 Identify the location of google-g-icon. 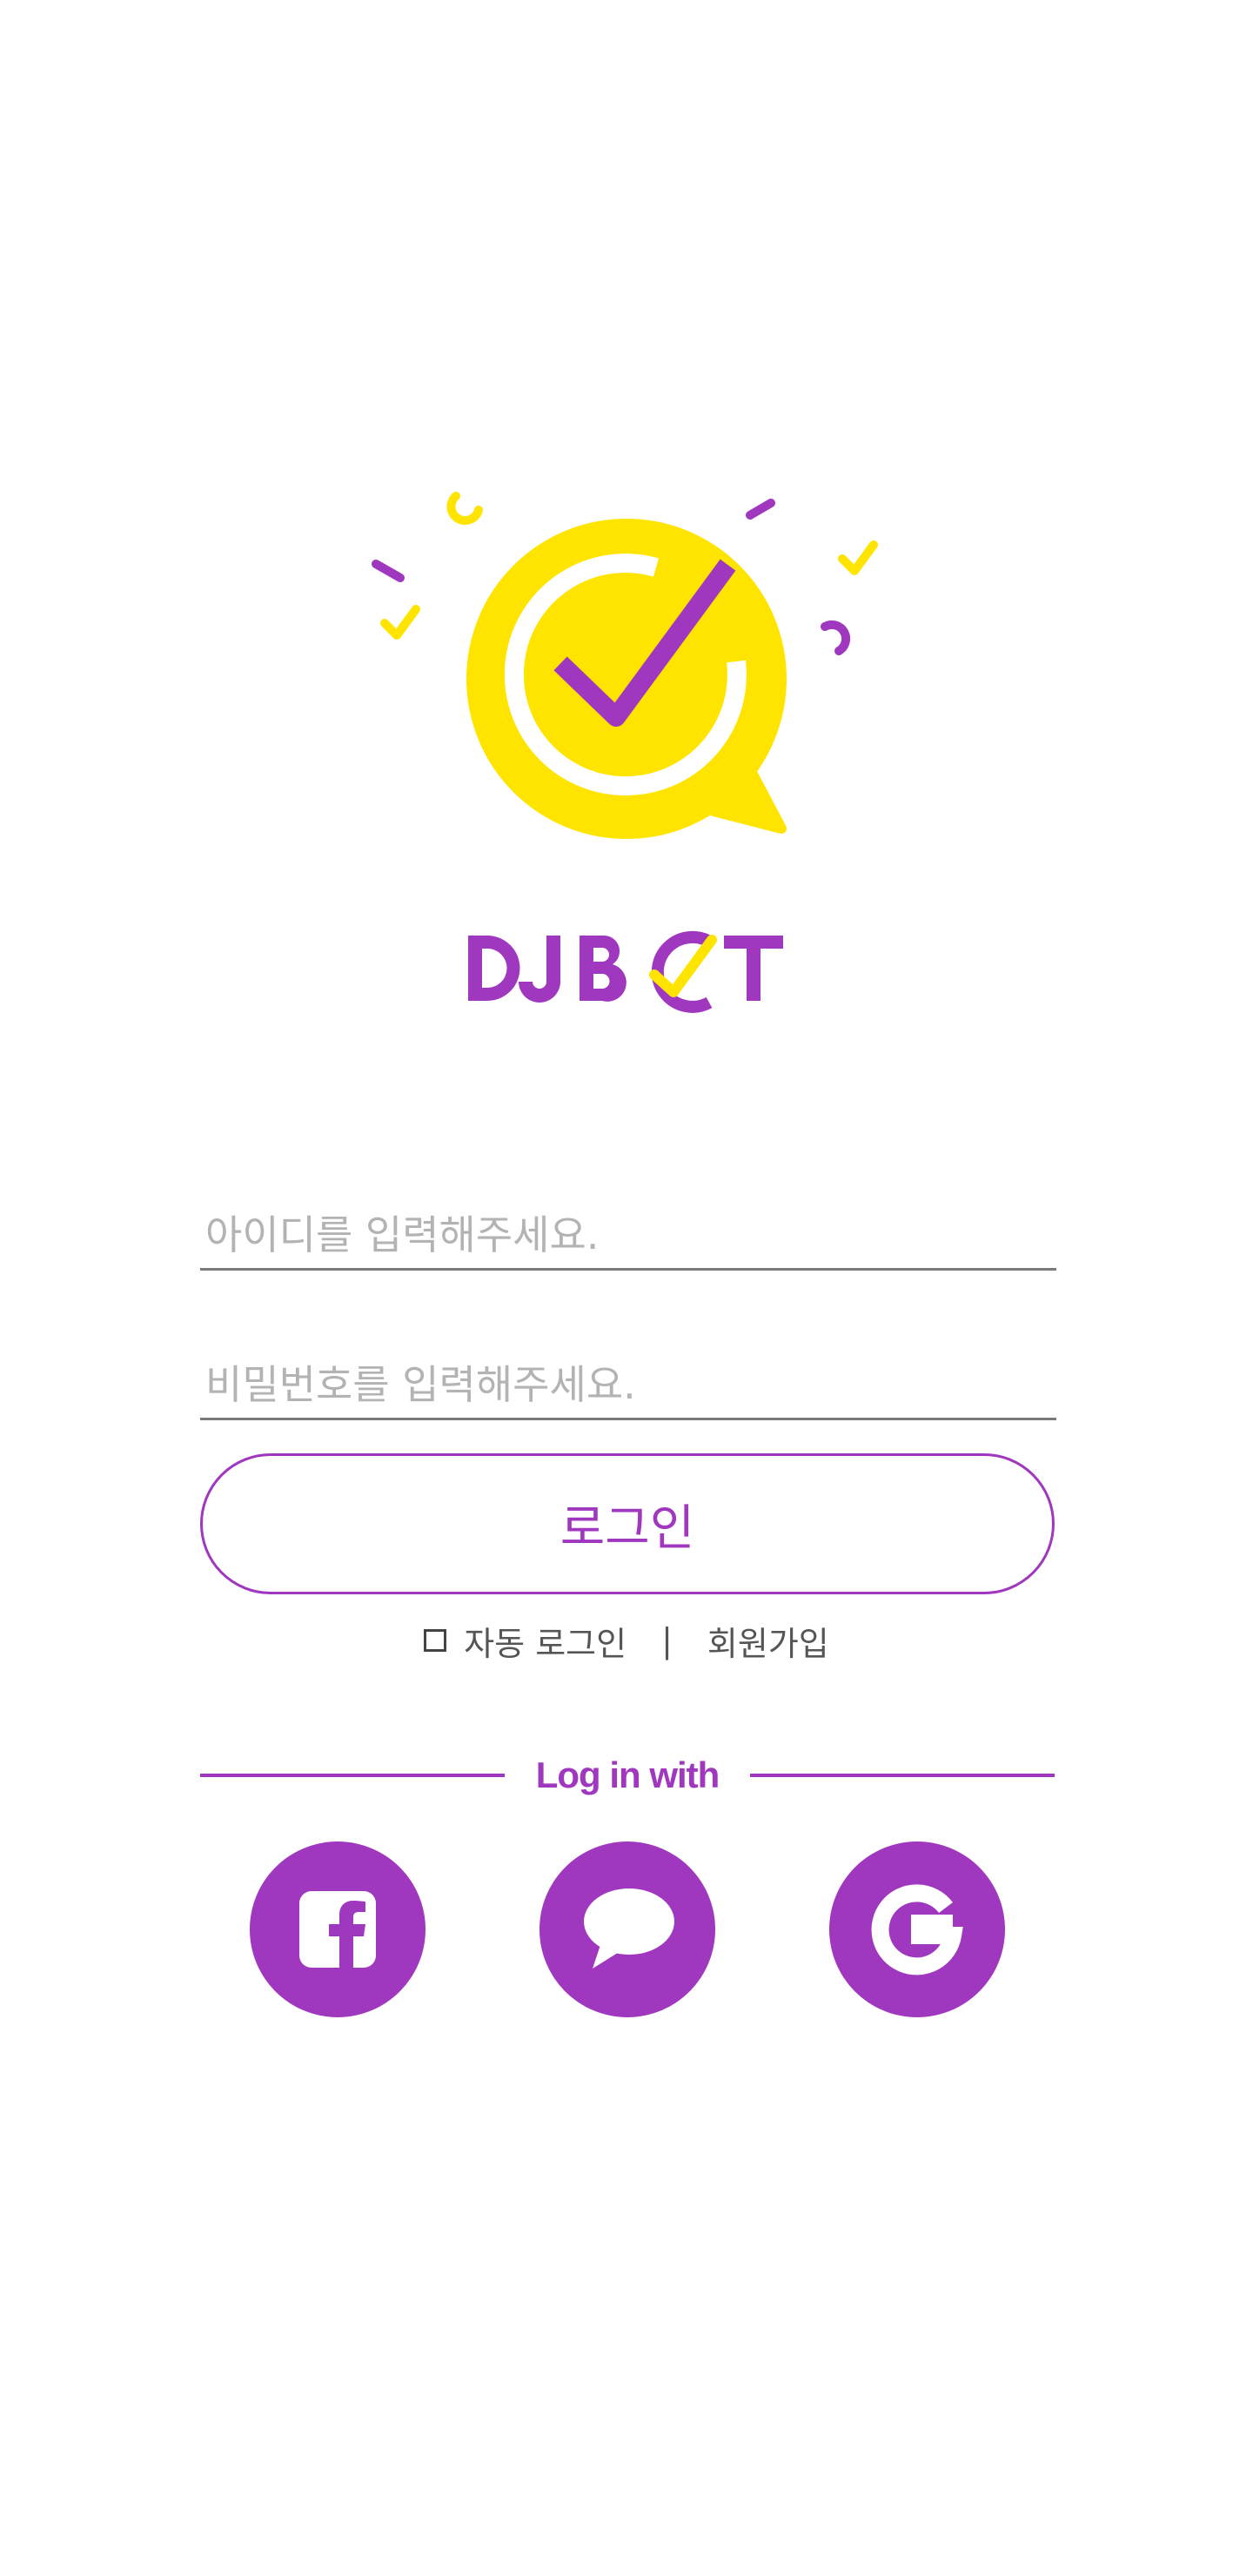
(917, 1930).